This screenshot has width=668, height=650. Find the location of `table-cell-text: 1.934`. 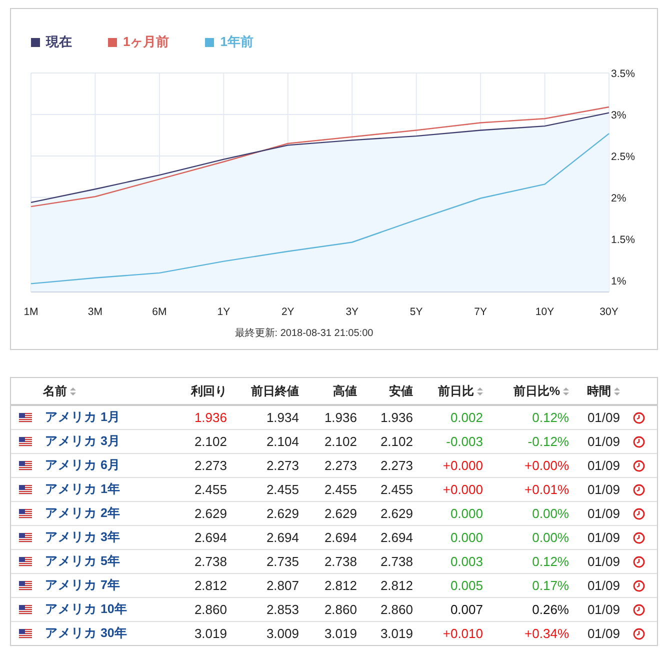

table-cell-text: 1.934 is located at coordinates (282, 417).